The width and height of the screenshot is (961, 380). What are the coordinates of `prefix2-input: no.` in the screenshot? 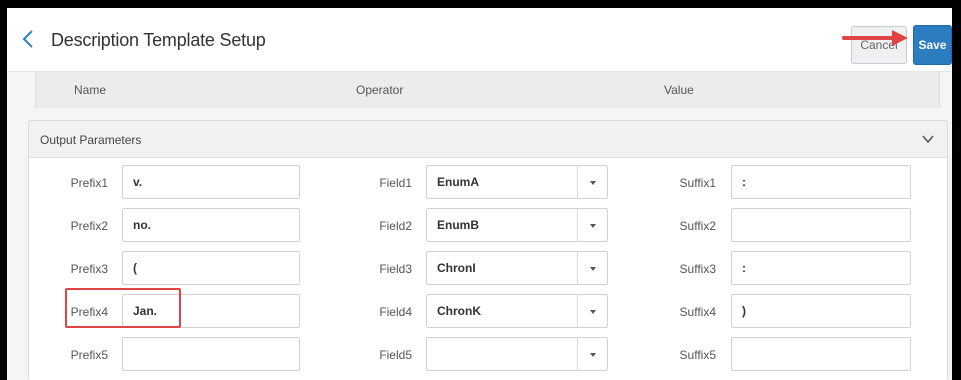 It's located at (211, 225).